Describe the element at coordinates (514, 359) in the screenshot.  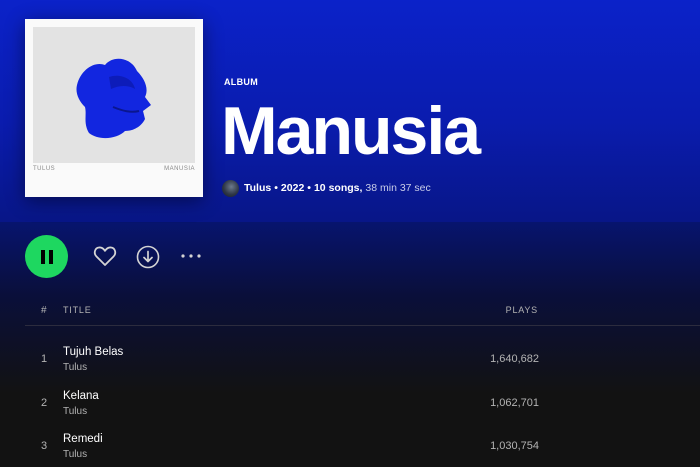
I see `track-plays: 1,640,682` at that location.